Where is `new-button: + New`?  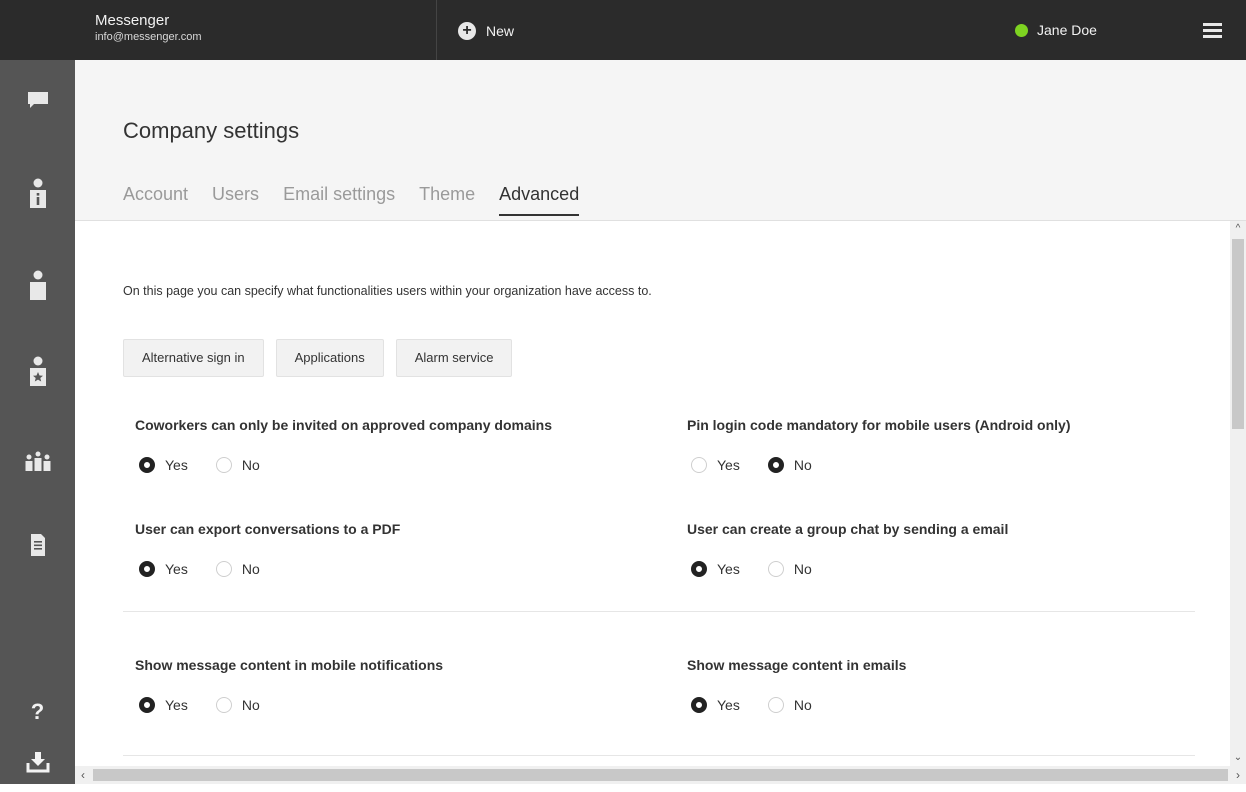 new-button: + New is located at coordinates (486, 31).